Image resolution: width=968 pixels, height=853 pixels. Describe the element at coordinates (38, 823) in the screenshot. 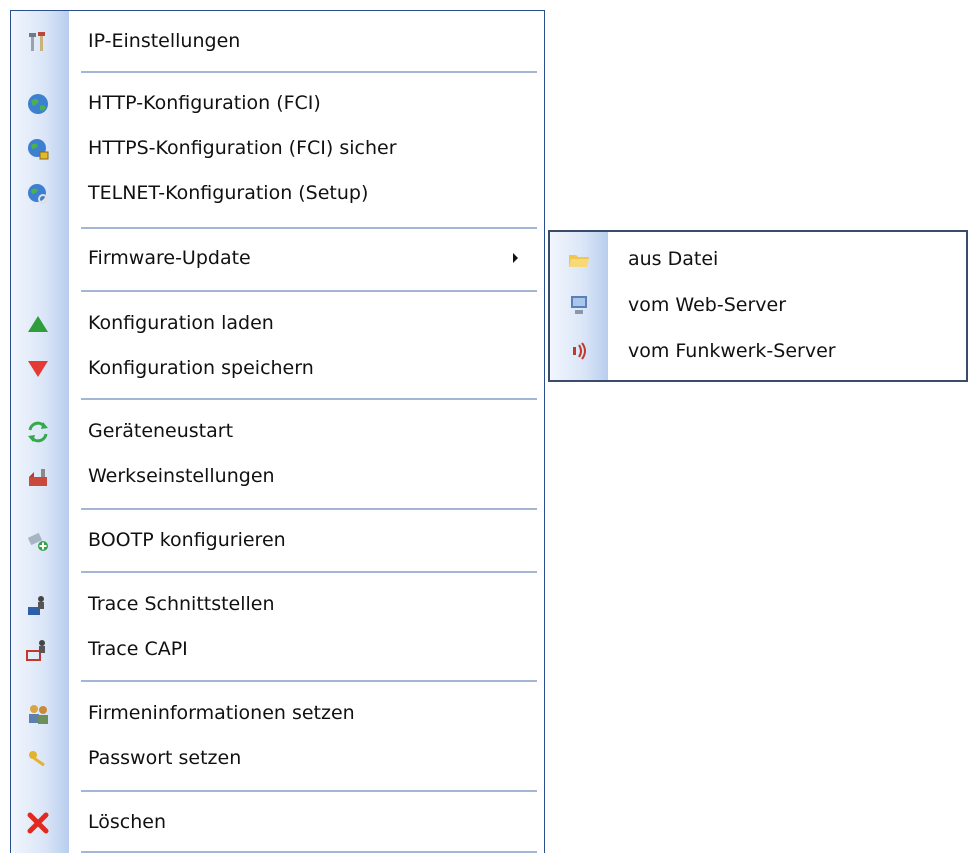

I see `delete-icon` at that location.